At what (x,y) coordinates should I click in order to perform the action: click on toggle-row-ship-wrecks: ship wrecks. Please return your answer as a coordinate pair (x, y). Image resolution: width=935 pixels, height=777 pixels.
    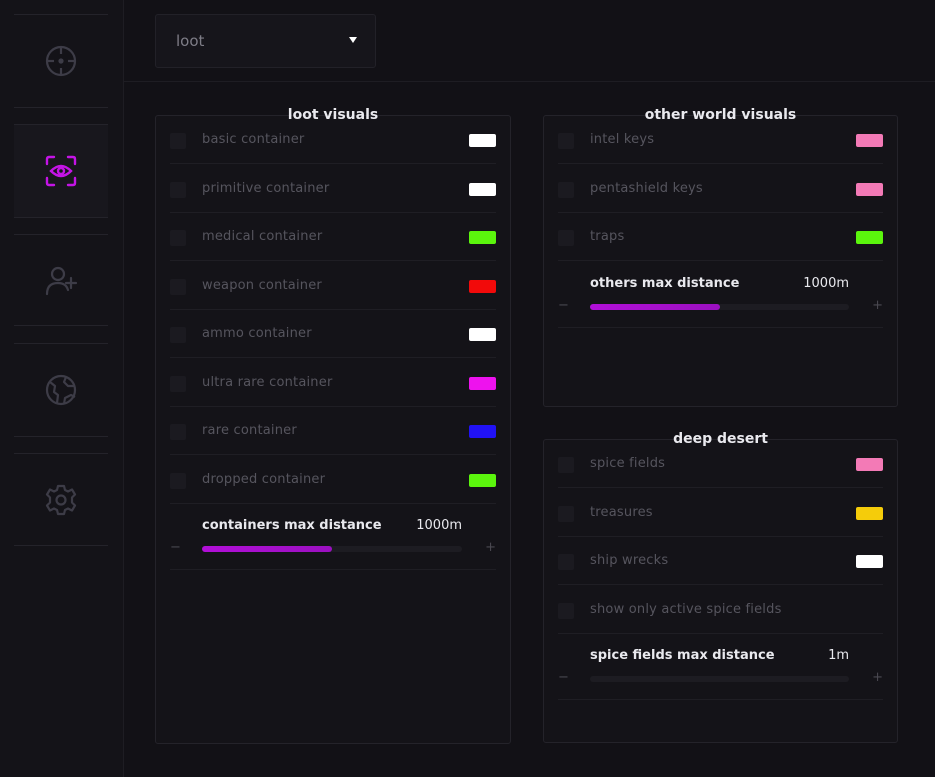
    Looking at the image, I should click on (720, 561).